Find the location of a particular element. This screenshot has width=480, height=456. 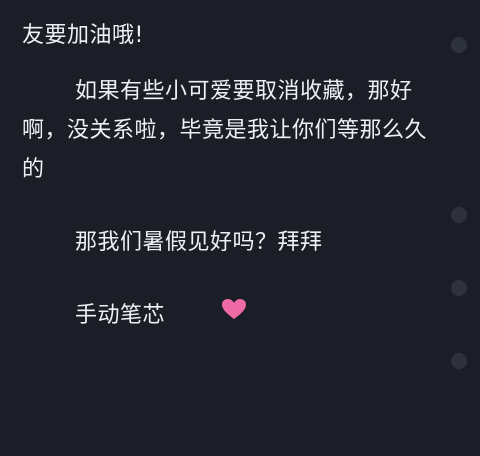

paragraph-4-text: 手动笔芯 is located at coordinates (120, 315).